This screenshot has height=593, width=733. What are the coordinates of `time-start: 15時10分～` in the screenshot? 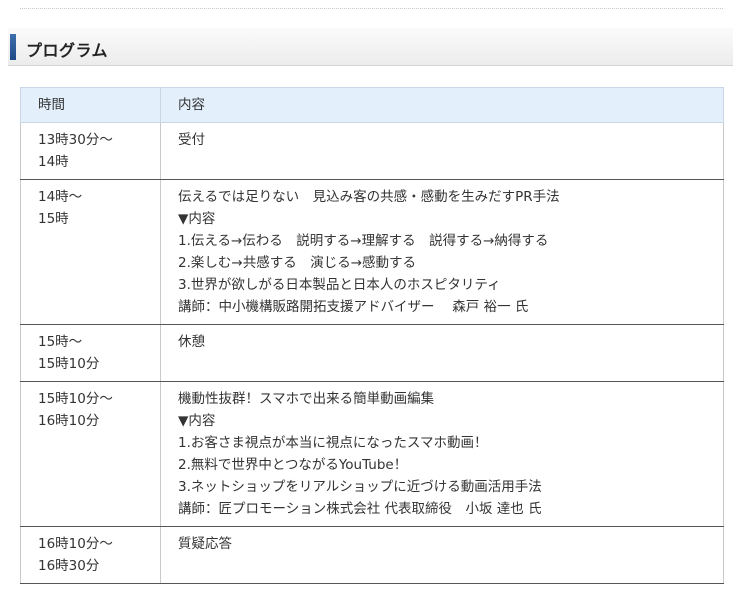 It's located at (75, 399).